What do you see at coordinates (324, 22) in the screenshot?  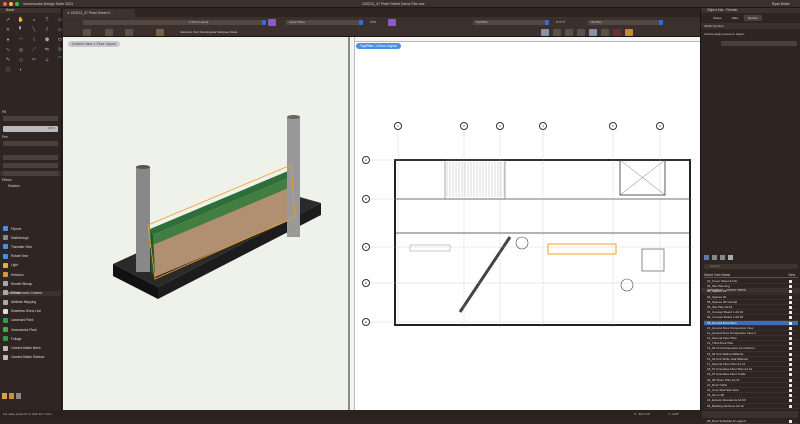 I see `plane-dropdown: Layer Plane` at bounding box center [324, 22].